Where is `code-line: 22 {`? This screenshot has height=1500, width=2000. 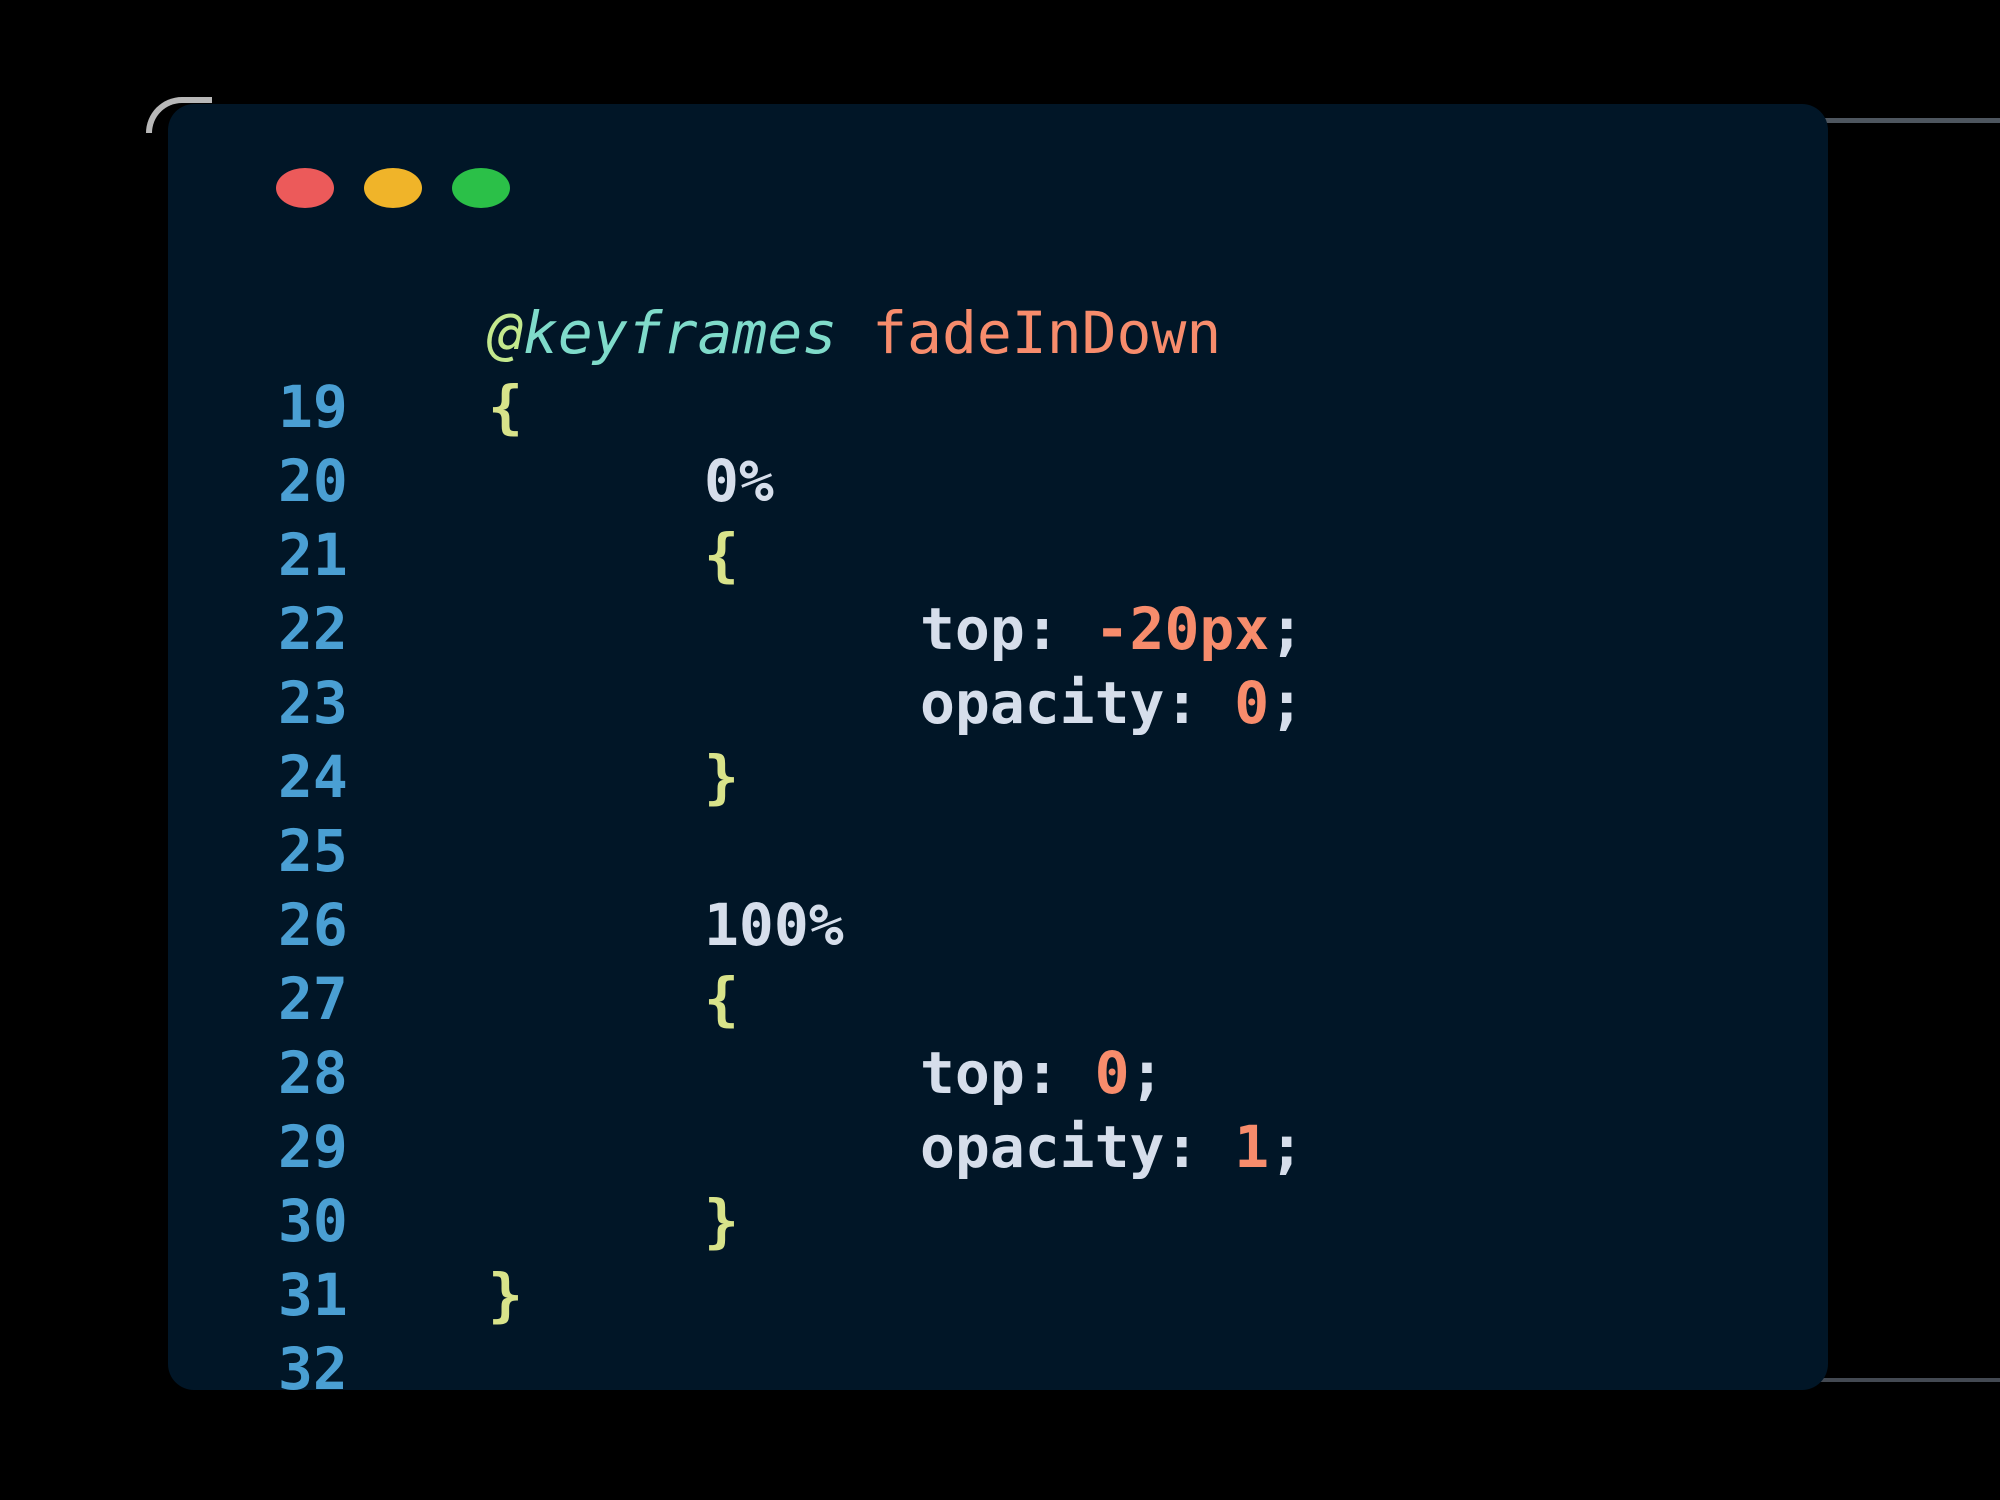
code-line: 22 { is located at coordinates (998, 590).